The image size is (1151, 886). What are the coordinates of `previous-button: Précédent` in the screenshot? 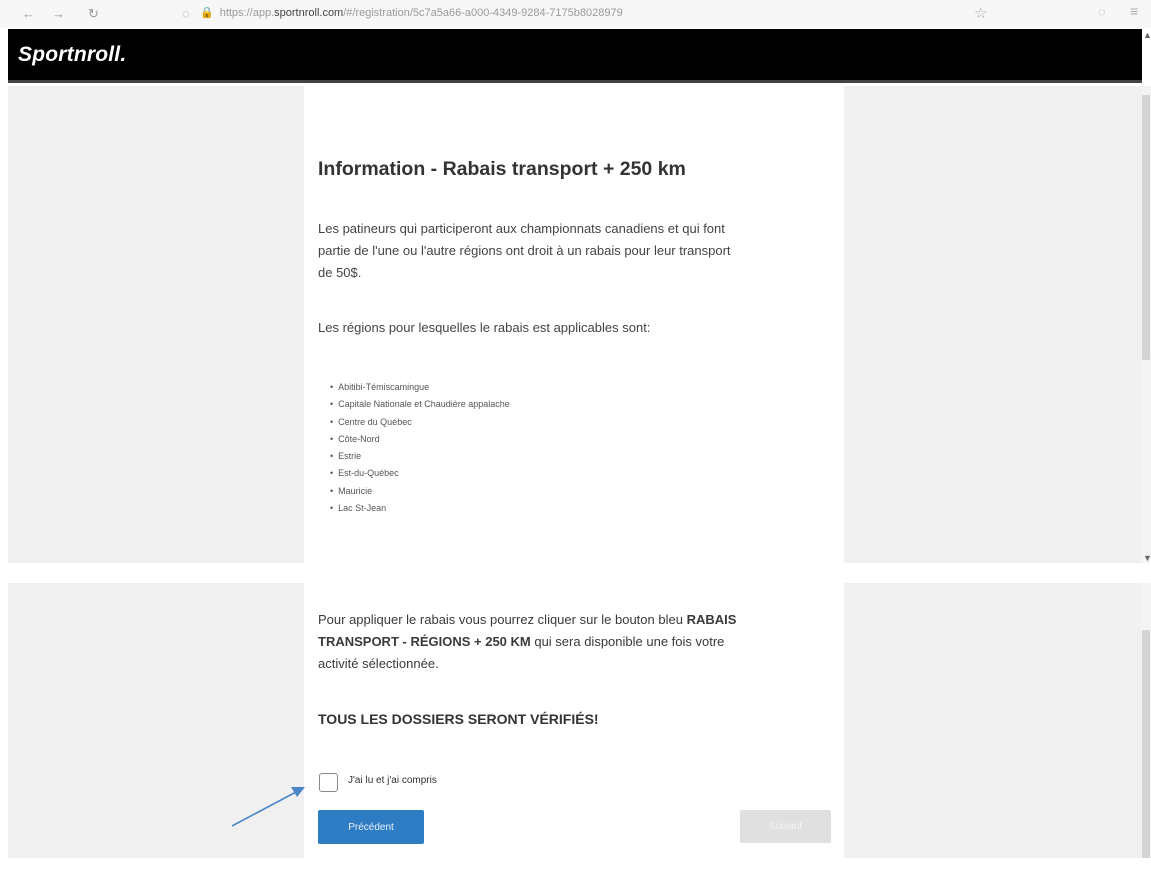 It's located at (371, 827).